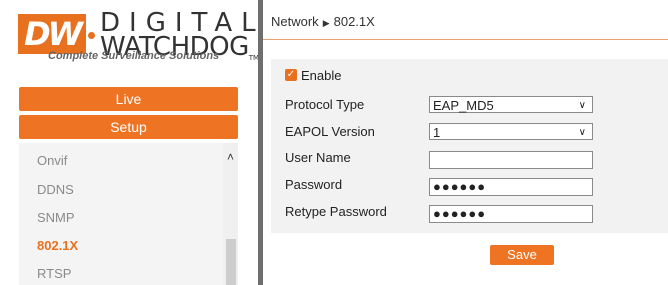 This screenshot has width=668, height=285. I want to click on setup-button: Setup, so click(128, 127).